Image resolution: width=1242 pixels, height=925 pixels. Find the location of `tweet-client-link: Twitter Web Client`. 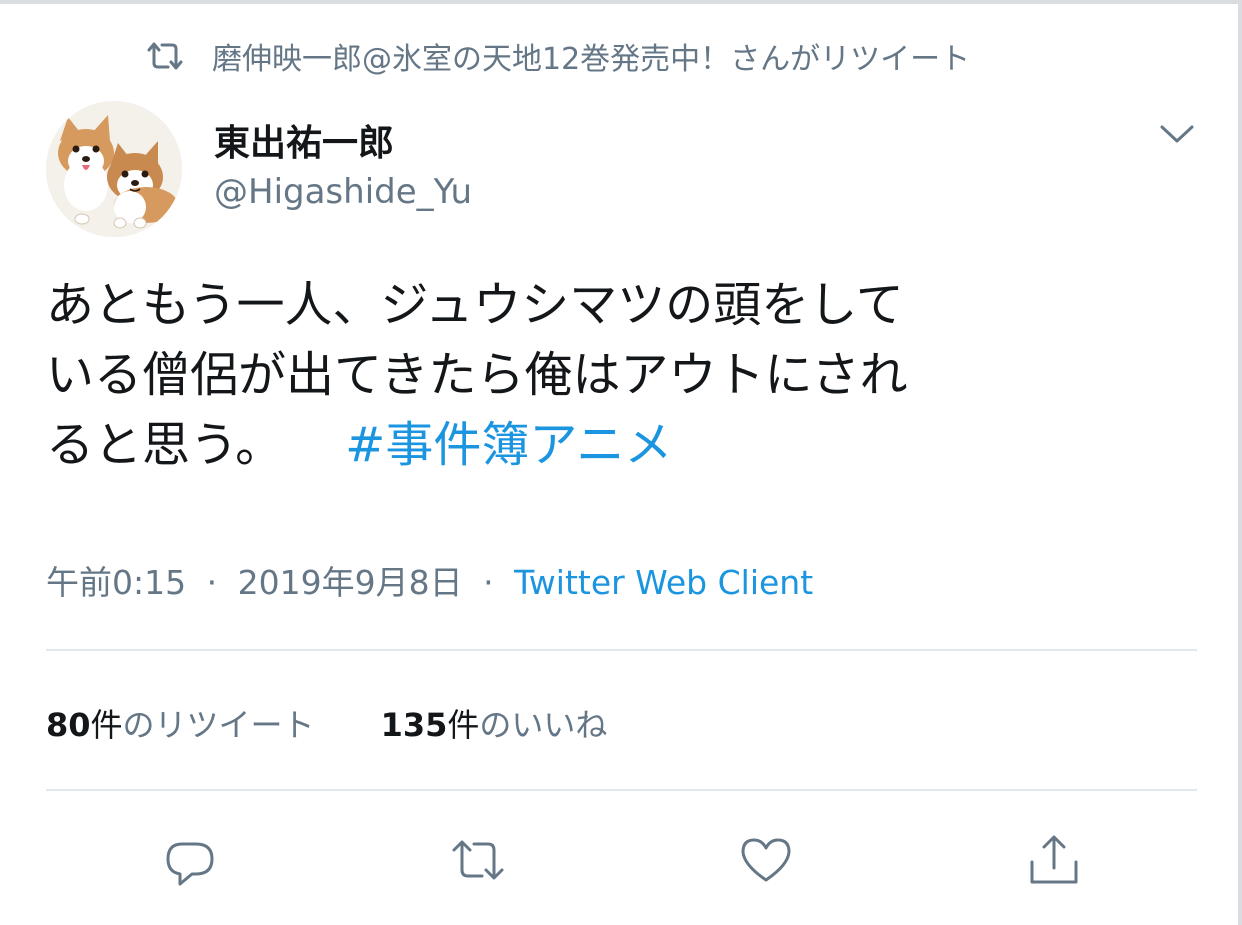

tweet-client-link: Twitter Web Client is located at coordinates (663, 582).